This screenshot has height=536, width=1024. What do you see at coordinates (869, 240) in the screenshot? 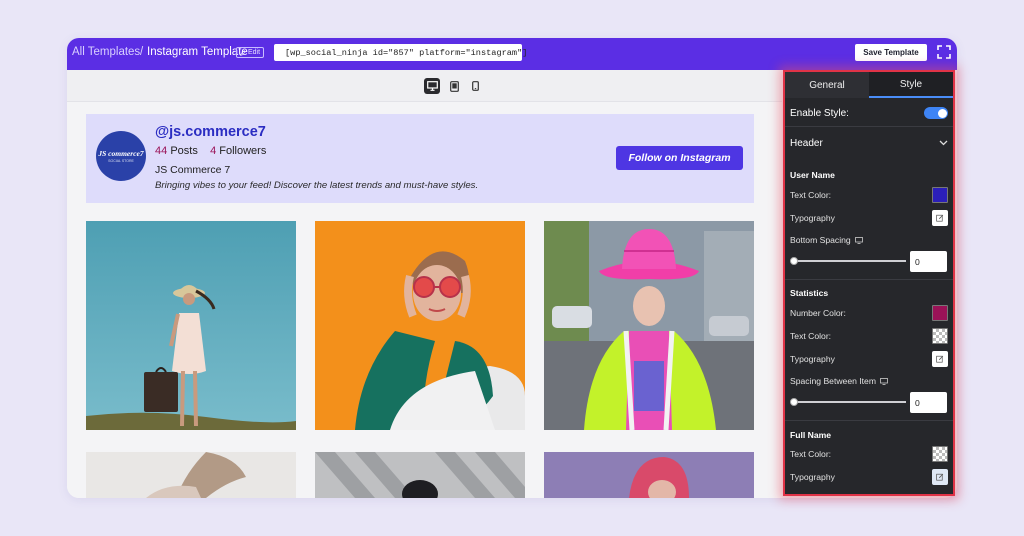
I see `bottom-spacing-row: Bottom Spacing` at bounding box center [869, 240].